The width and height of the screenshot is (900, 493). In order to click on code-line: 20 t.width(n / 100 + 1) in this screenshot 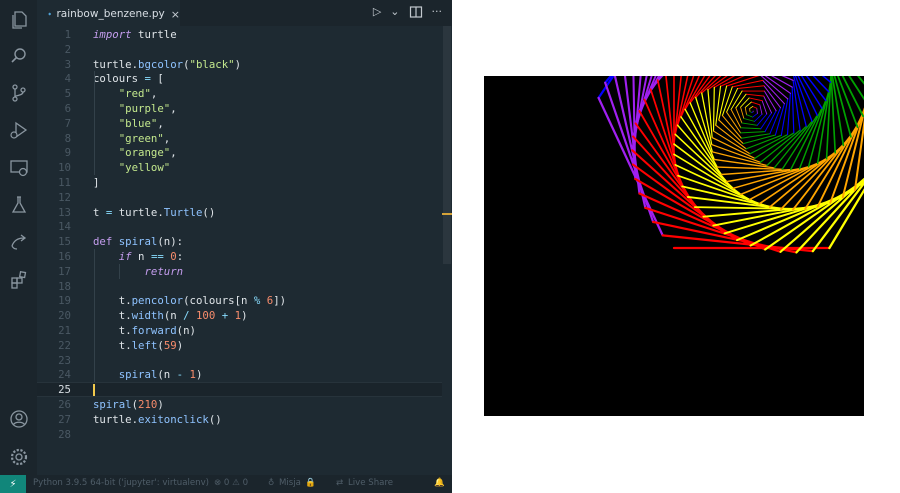, I will do `click(239, 315)`.